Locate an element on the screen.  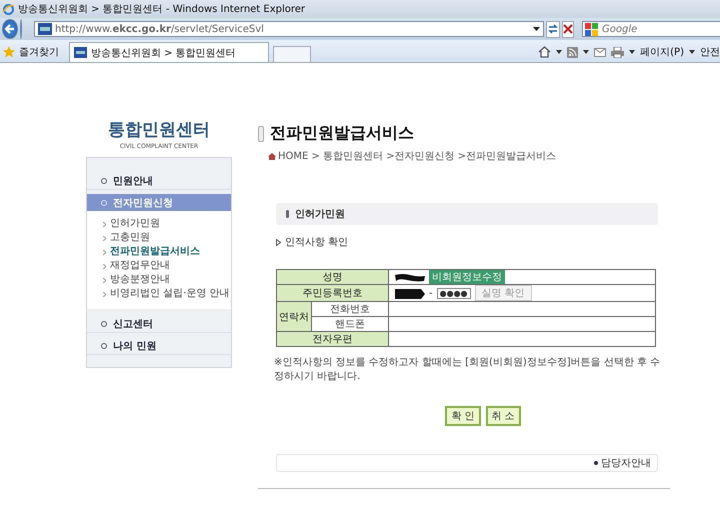
section-header: 인허가민원 is located at coordinates (467, 214).